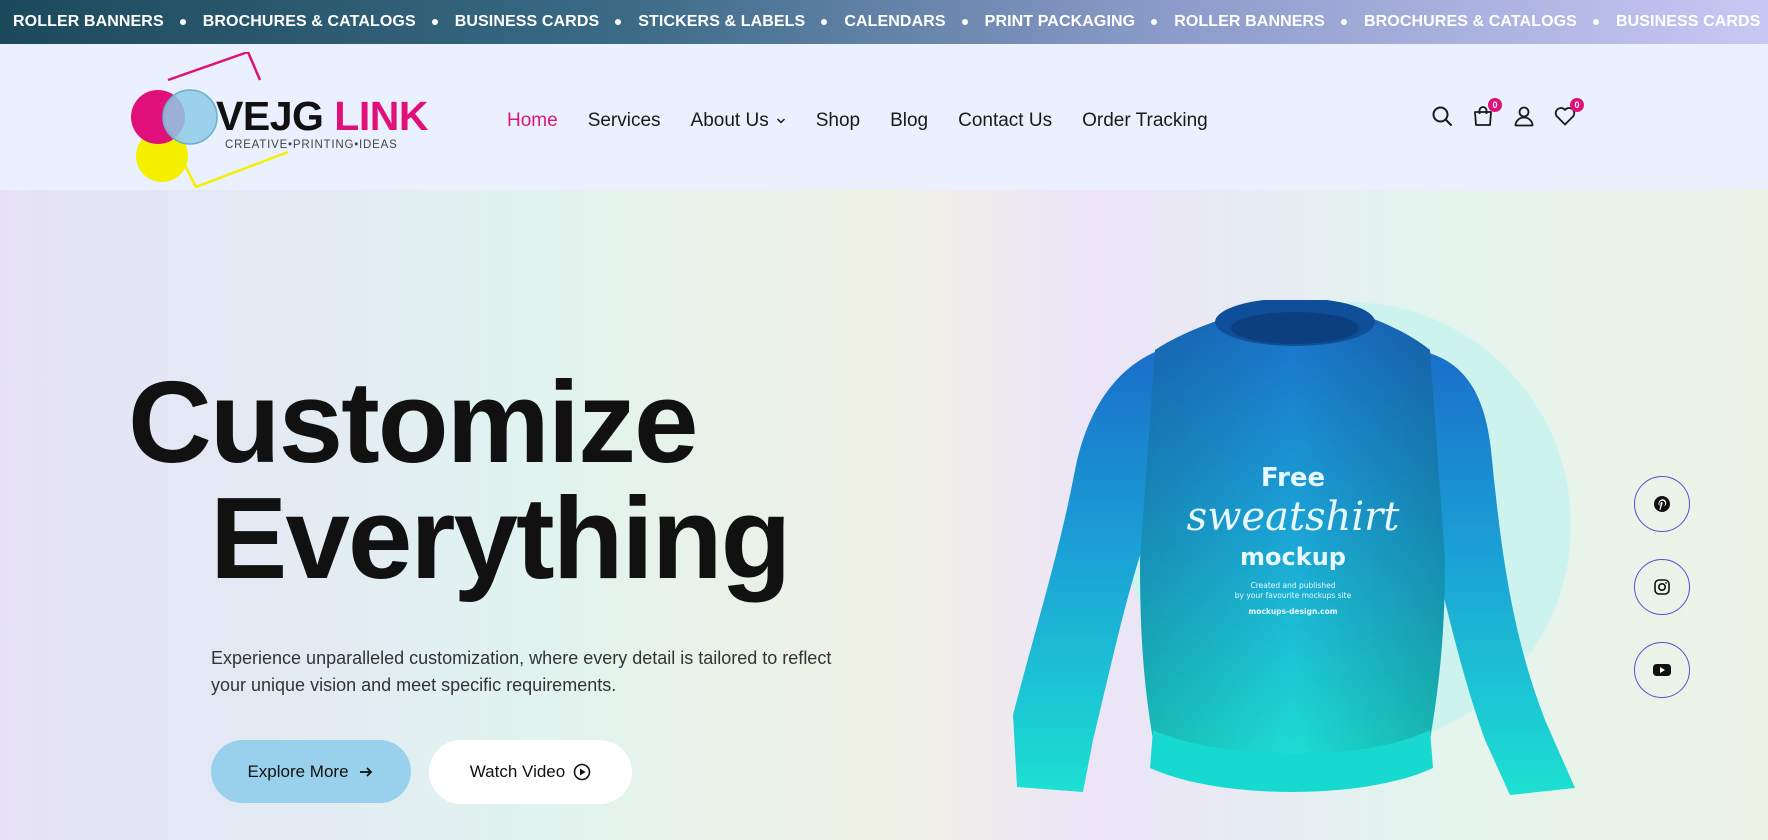 This screenshot has width=1768, height=840. I want to click on nav-label: About Us, so click(729, 120).